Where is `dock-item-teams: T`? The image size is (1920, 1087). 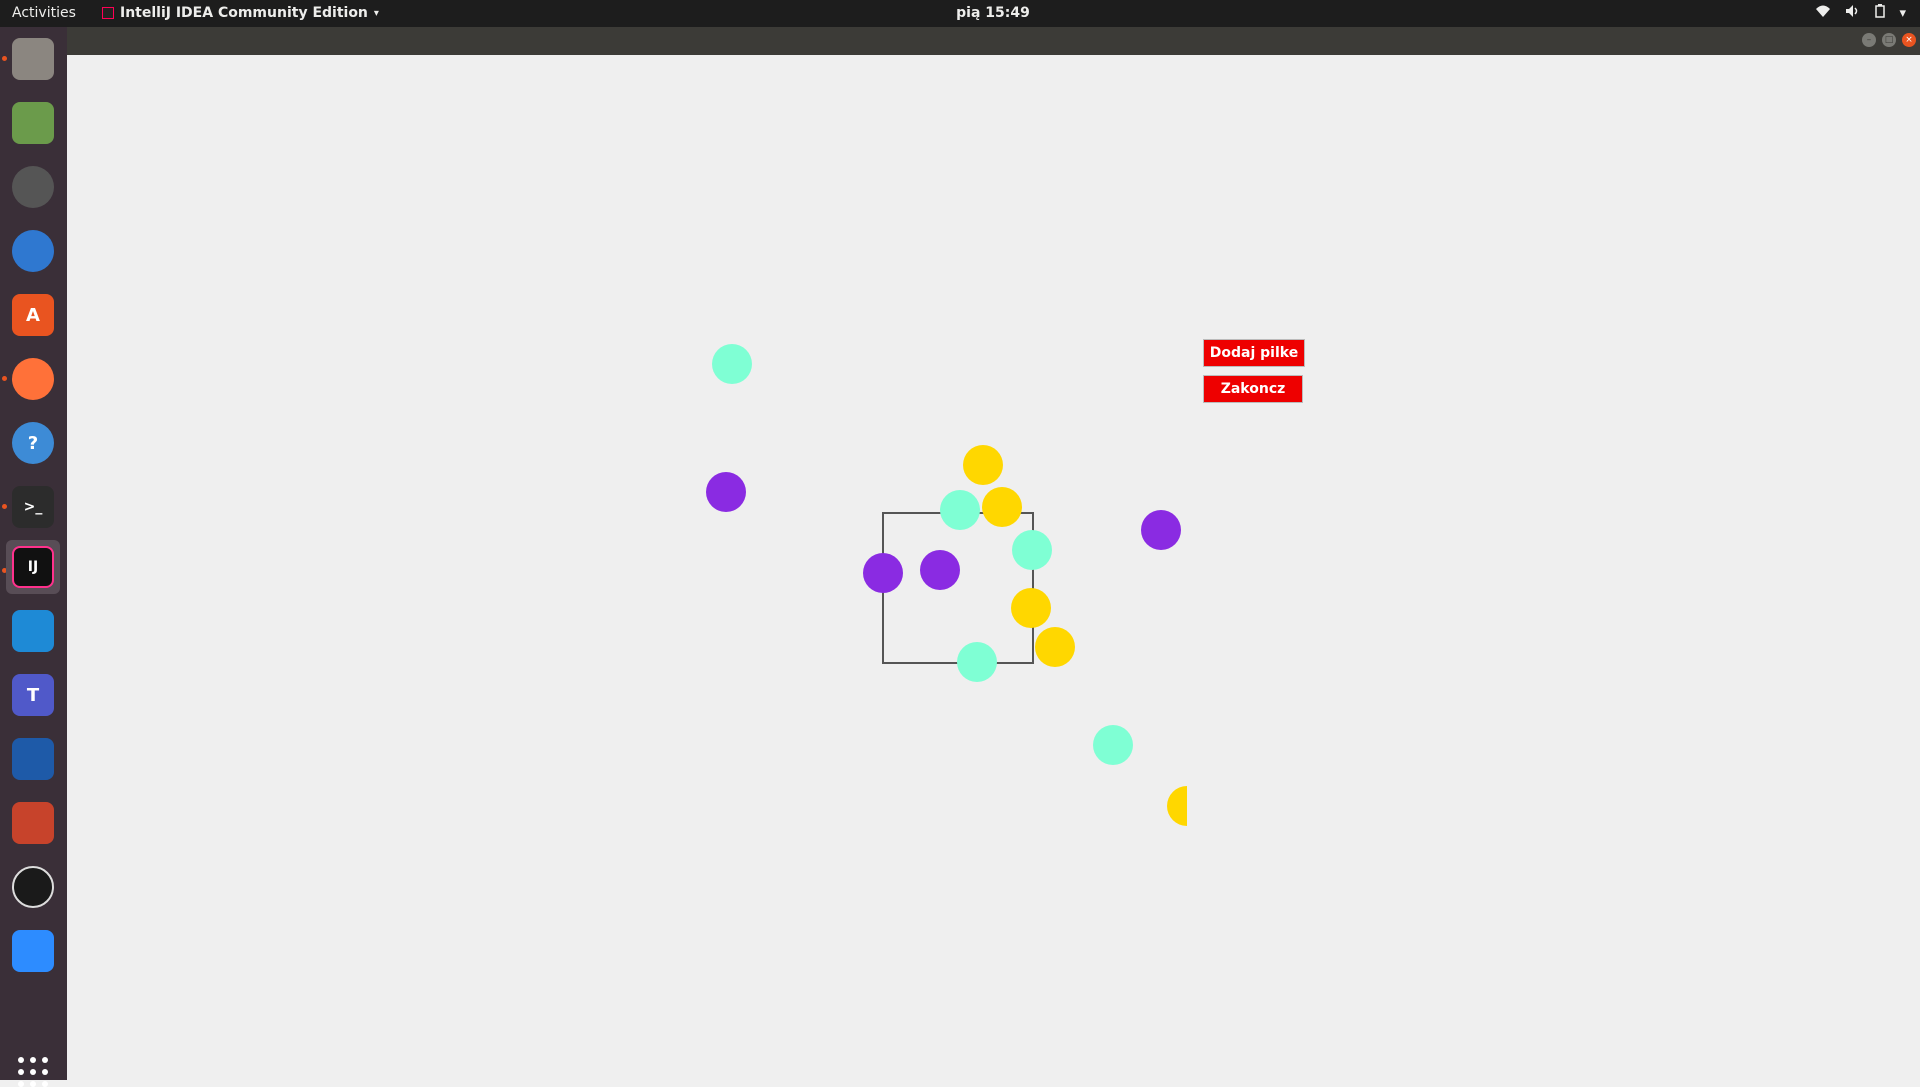
dock-item-teams: T is located at coordinates (33, 695).